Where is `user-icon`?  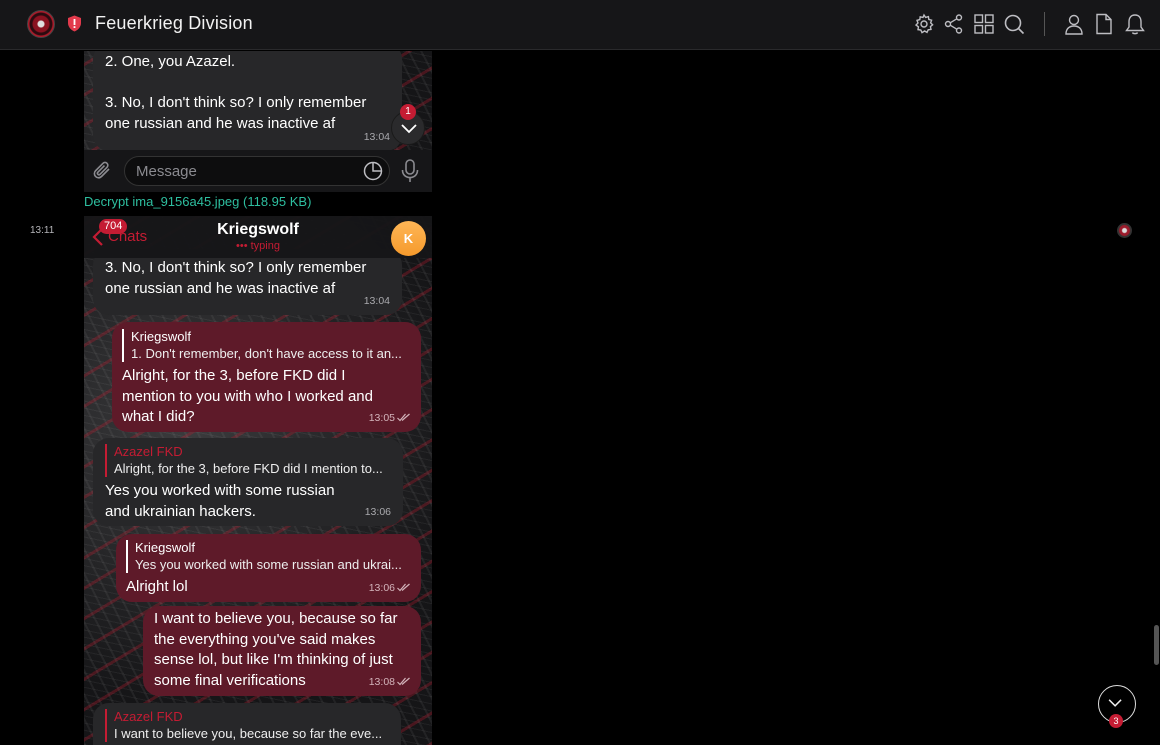 user-icon is located at coordinates (1074, 24).